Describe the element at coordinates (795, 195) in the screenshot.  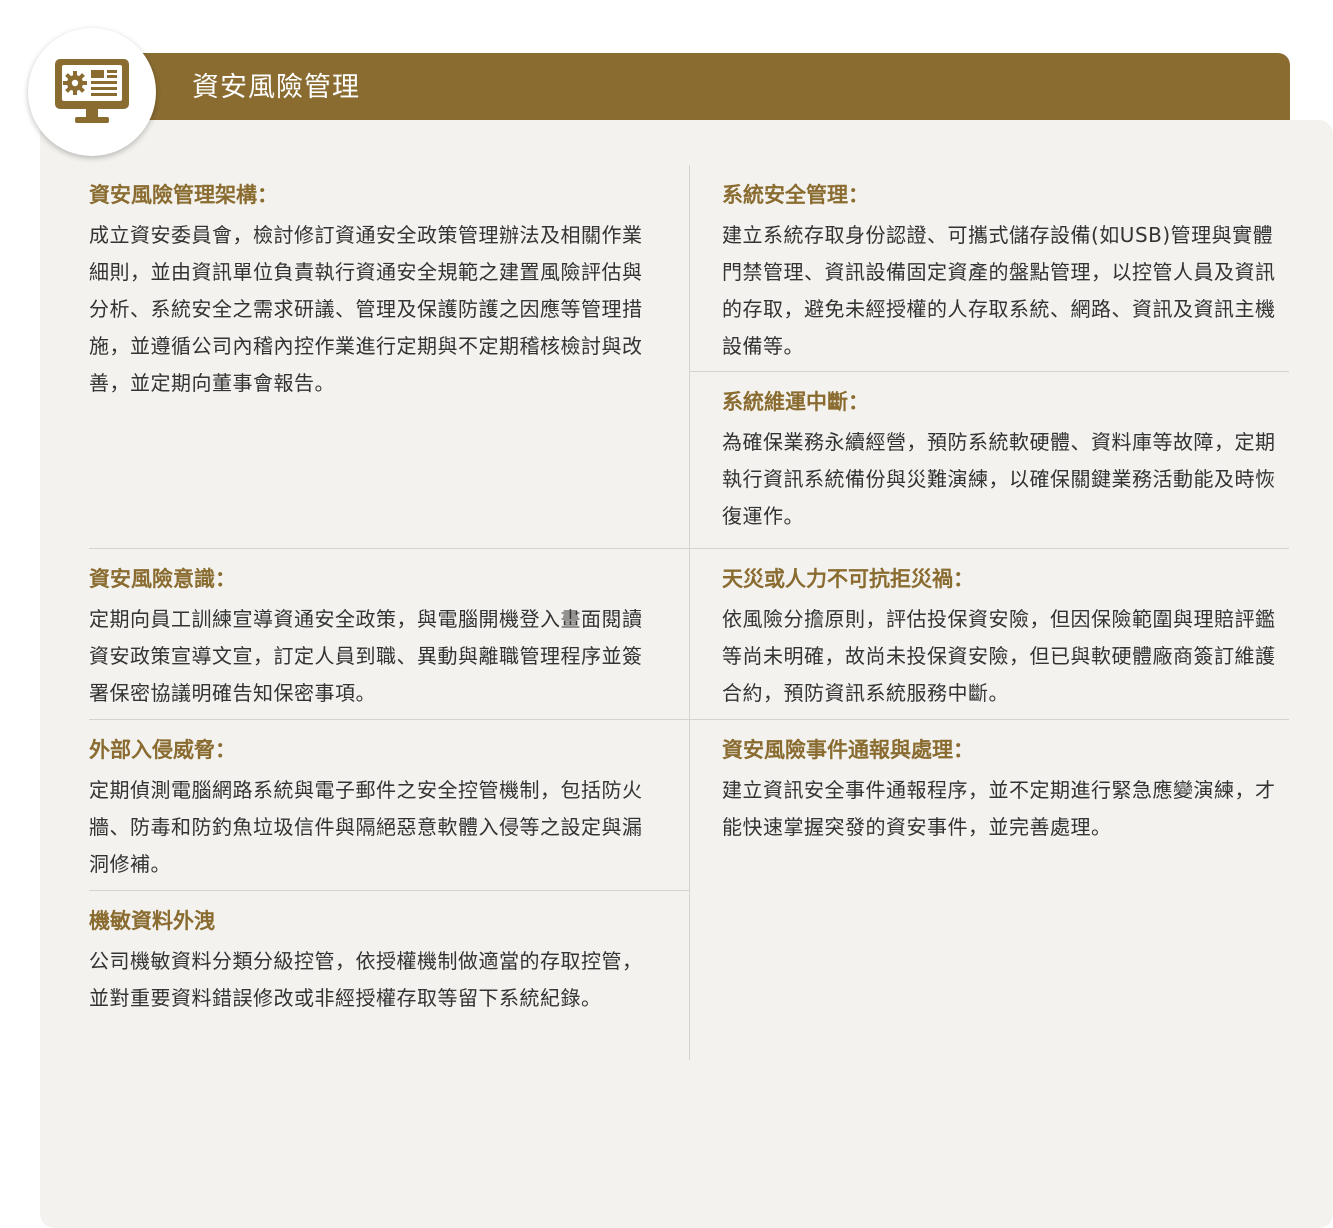
I see `section-title: 系統安全管理：` at that location.